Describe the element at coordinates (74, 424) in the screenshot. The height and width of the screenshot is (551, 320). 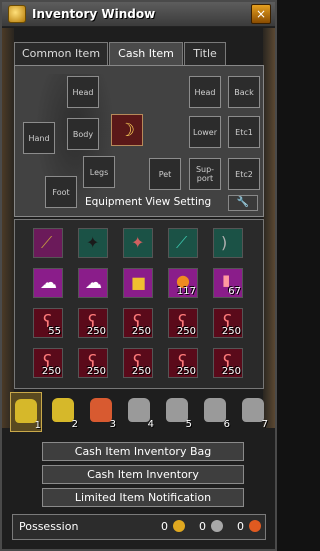
I see `bag-number: 2` at that location.